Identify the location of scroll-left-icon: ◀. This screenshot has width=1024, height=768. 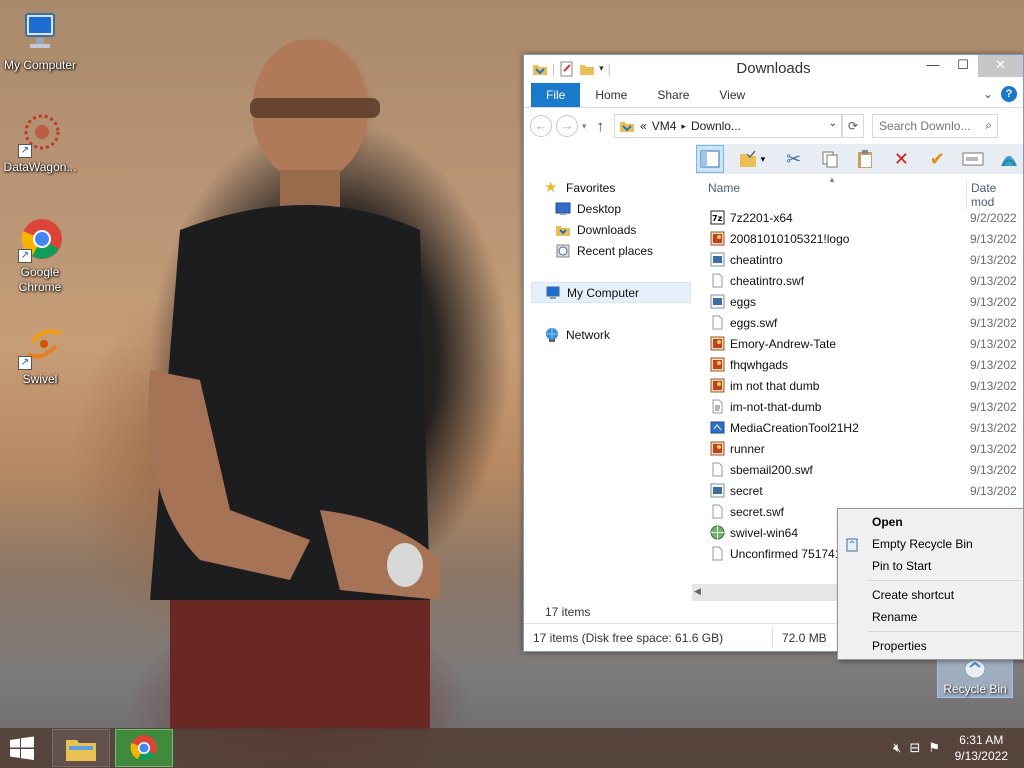
(697, 591).